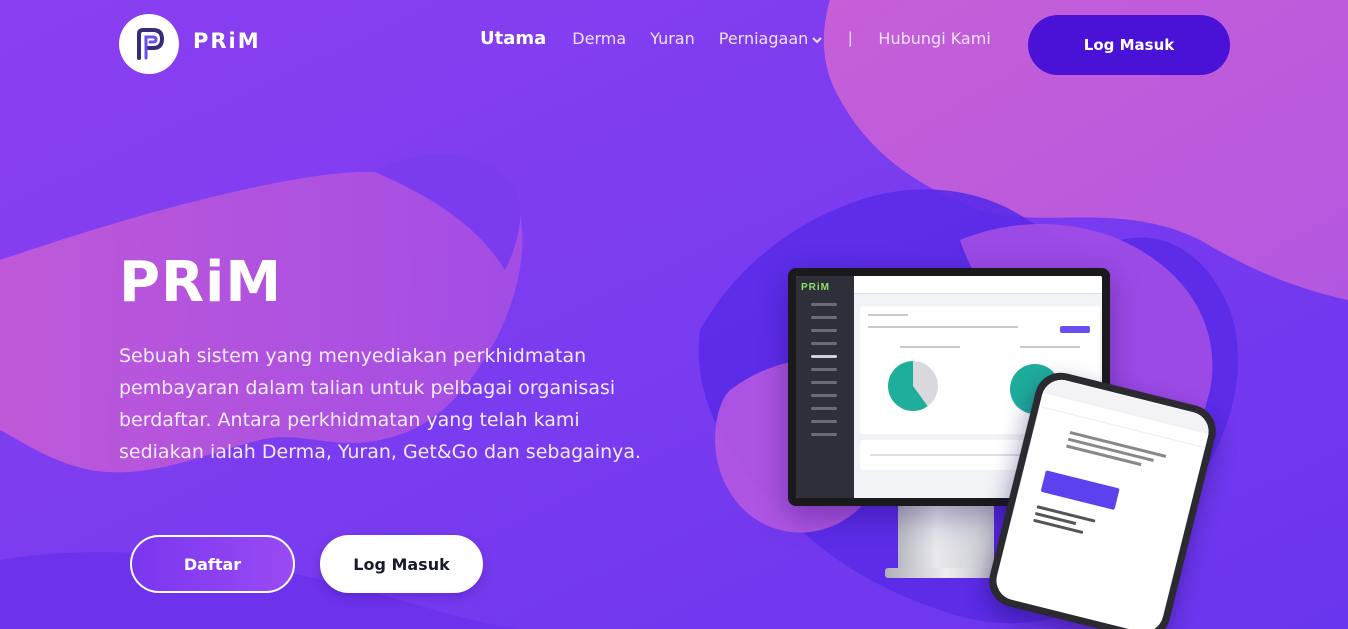 This screenshot has height=629, width=1348. What do you see at coordinates (401, 564) in the screenshot?
I see `hero-login-button: Log Masuk` at bounding box center [401, 564].